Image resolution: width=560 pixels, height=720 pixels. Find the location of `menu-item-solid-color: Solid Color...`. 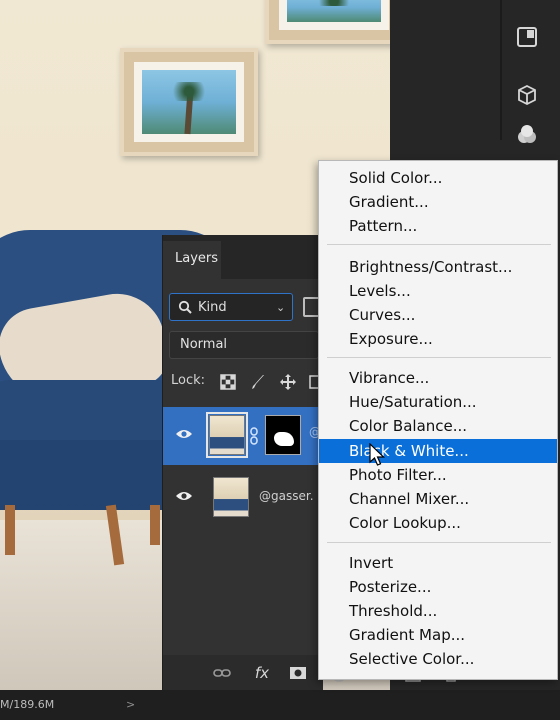

menu-item-solid-color: Solid Color... is located at coordinates (438, 178).